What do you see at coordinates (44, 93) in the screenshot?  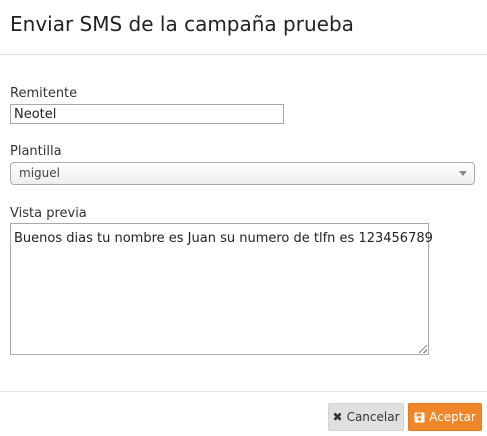 I see `sender-label: Remitente` at bounding box center [44, 93].